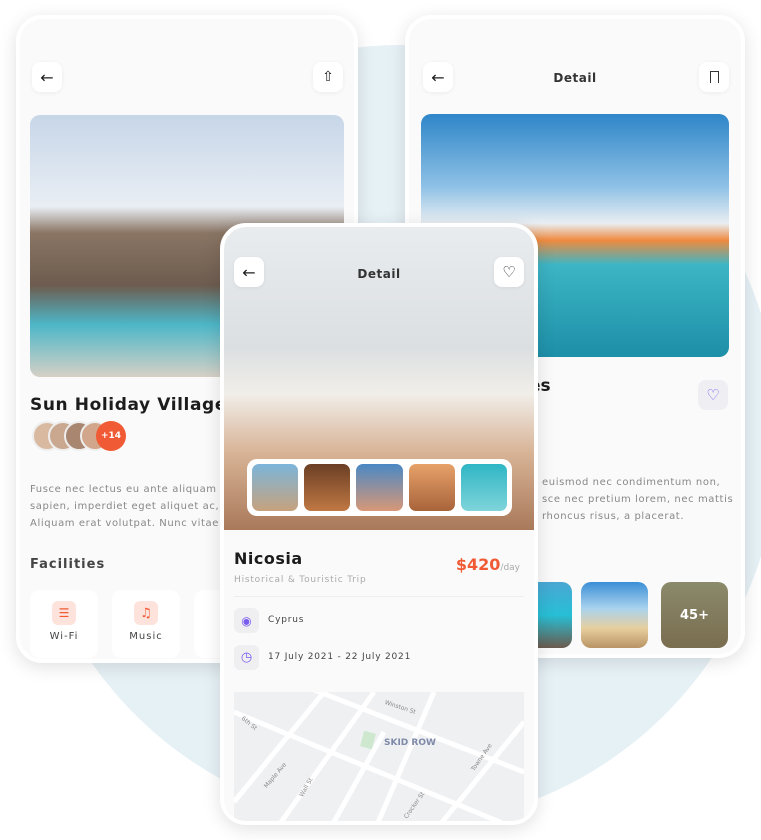 This screenshot has height=840, width=761. Describe the element at coordinates (410, 743) in the screenshot. I see `map-district-label: SKID ROW` at that location.